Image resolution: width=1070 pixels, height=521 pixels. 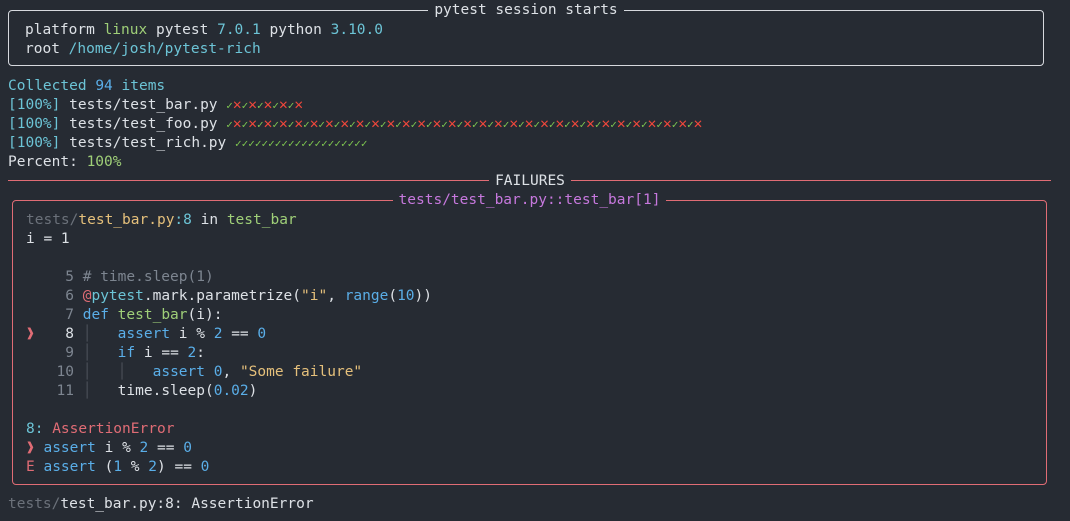 I want to click on code-line-current: ❱ 8 │ assert i % 2 == 0, so click(x=146, y=334).